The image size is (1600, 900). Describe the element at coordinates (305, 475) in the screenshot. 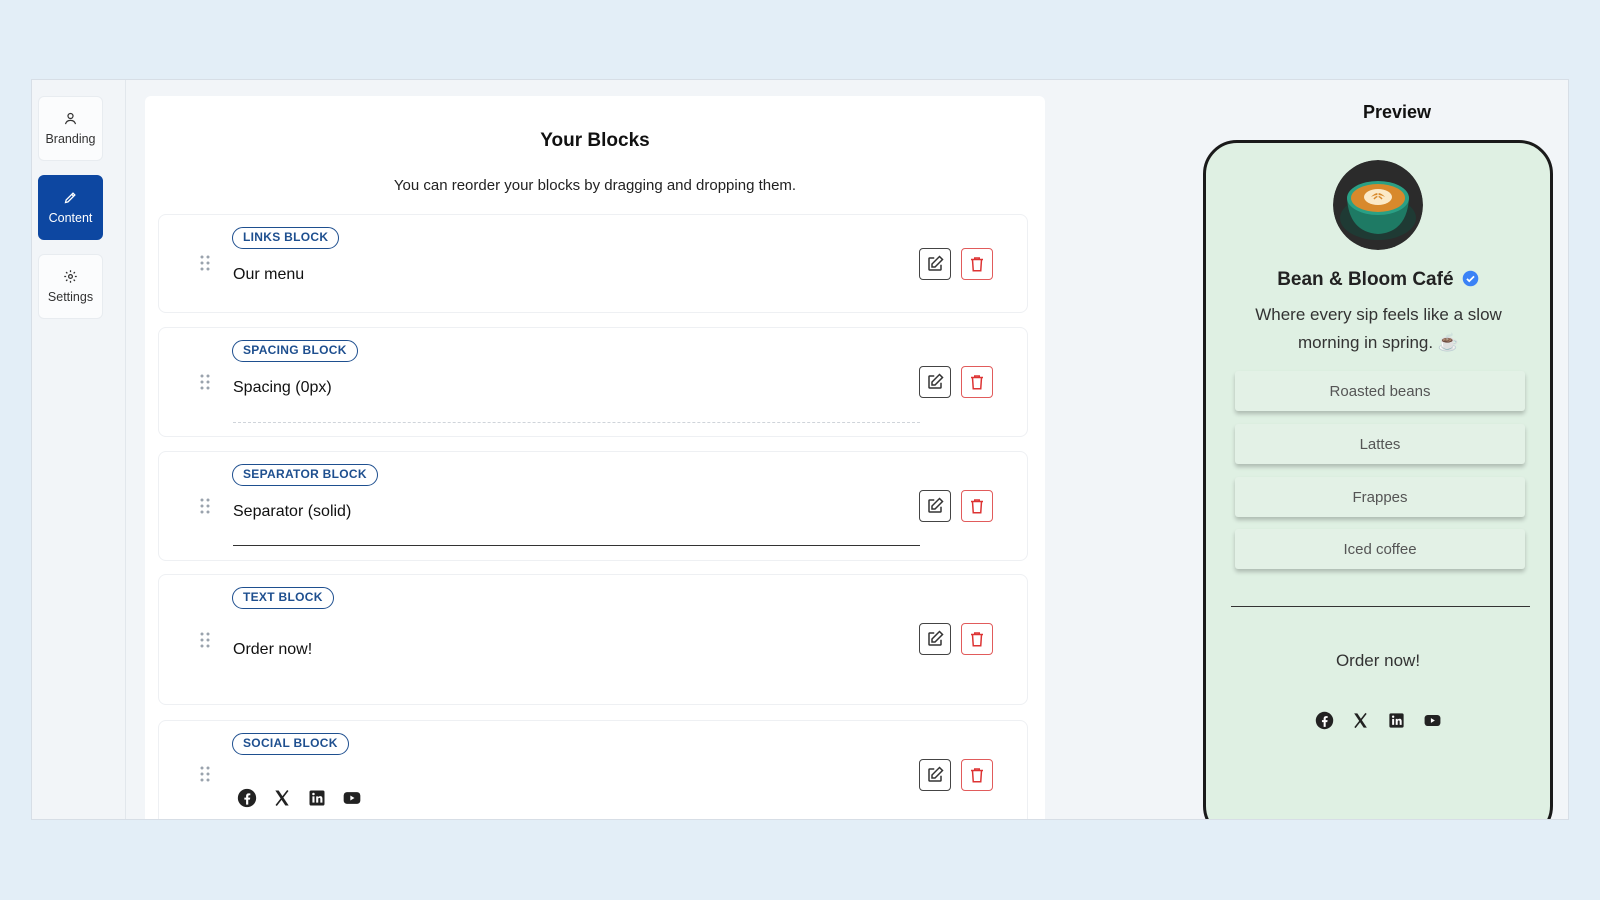

I see `block-type-badge: SEPARATOR BLOCK` at that location.